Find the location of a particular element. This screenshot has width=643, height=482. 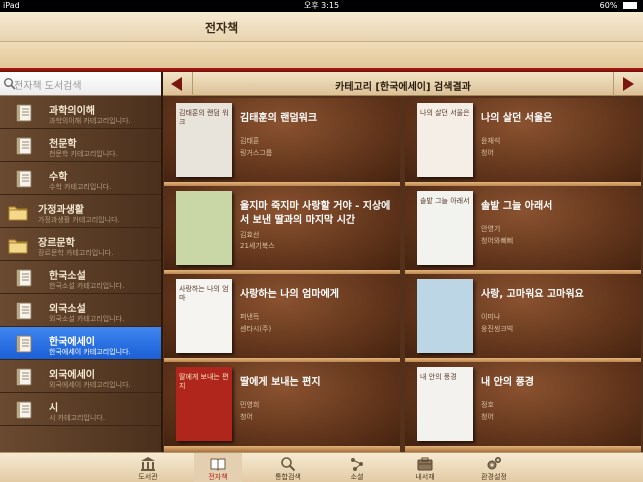

category-item: 천문학 천문학 카테고리입니다. is located at coordinates (80, 145).